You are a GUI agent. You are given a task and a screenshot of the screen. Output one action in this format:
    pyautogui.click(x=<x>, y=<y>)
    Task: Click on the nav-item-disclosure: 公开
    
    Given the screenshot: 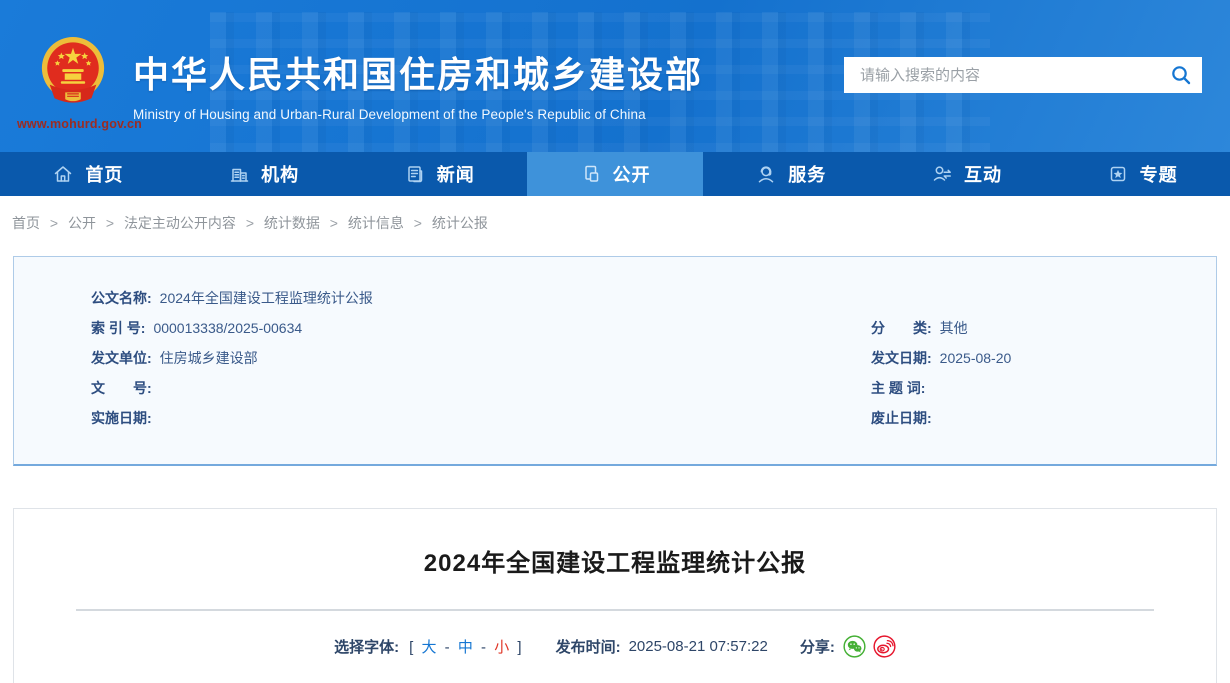 What is the action you would take?
    pyautogui.click(x=615, y=174)
    